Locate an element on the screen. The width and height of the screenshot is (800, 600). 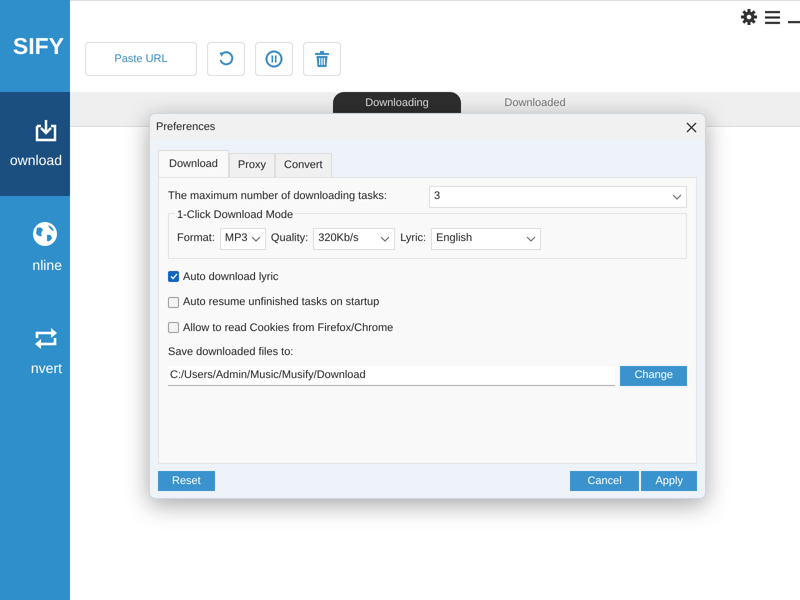
dialog-tab: Proxy is located at coordinates (252, 164).